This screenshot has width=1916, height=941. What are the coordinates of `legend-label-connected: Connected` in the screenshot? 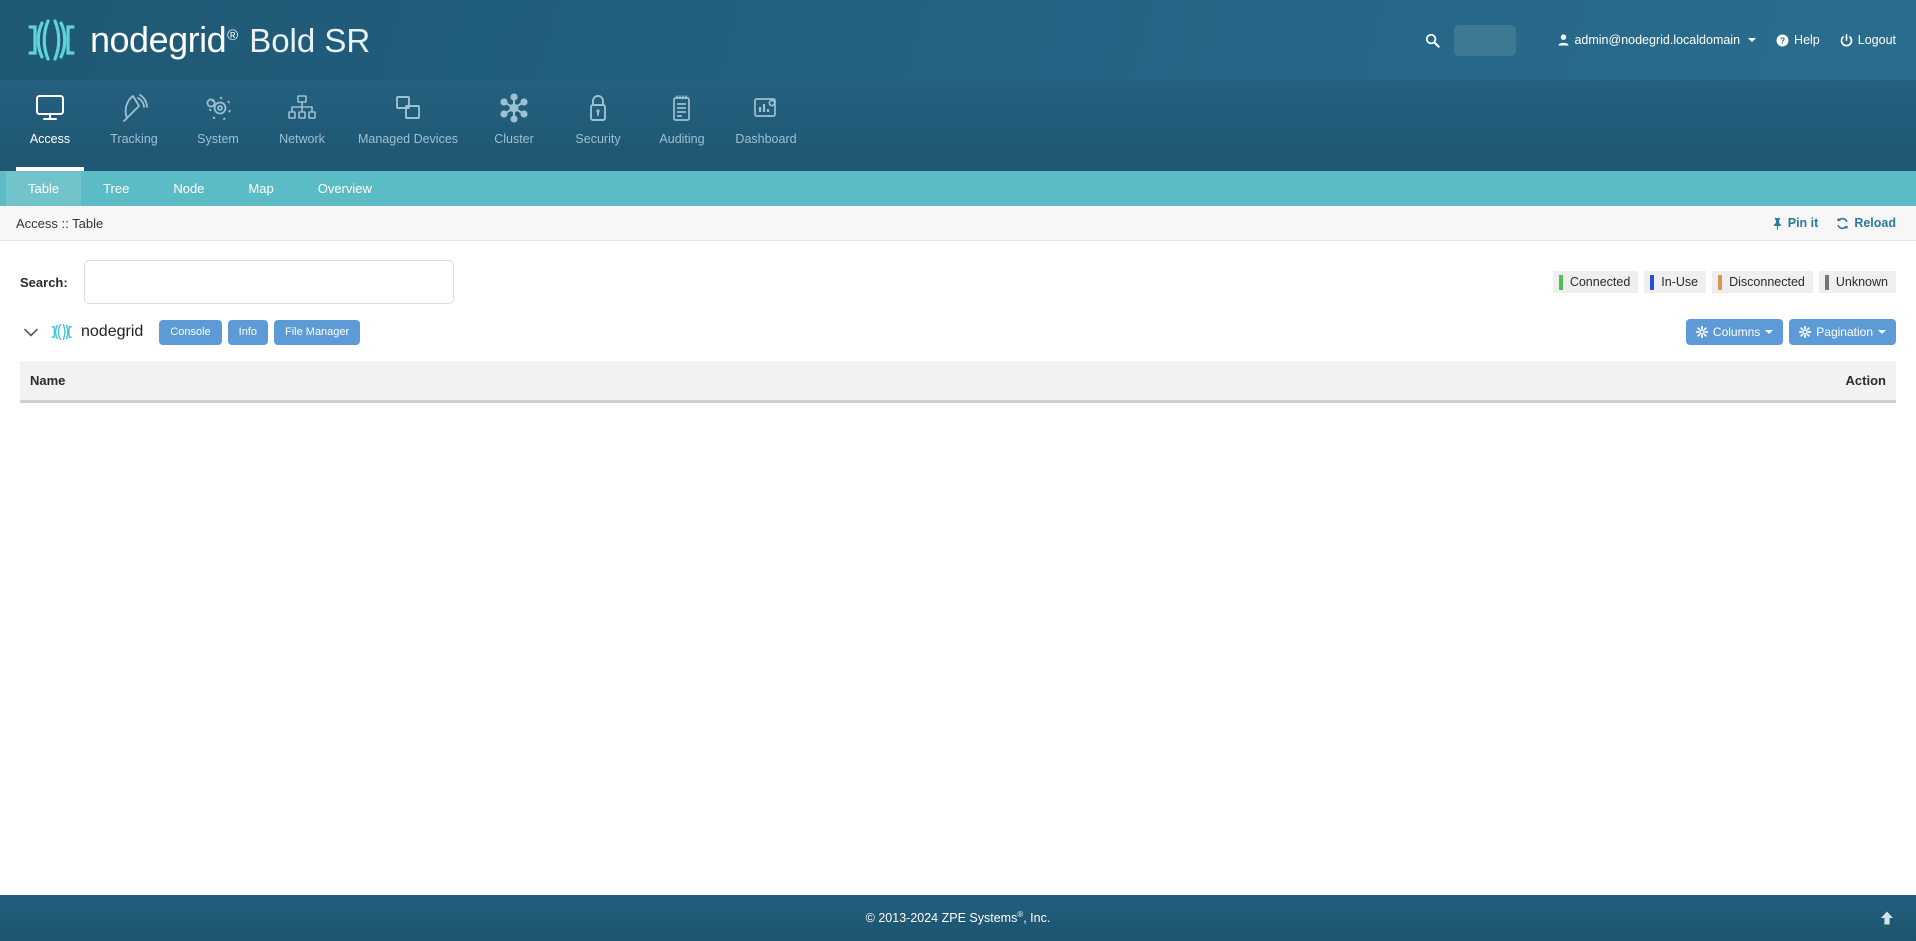 It's located at (1600, 282).